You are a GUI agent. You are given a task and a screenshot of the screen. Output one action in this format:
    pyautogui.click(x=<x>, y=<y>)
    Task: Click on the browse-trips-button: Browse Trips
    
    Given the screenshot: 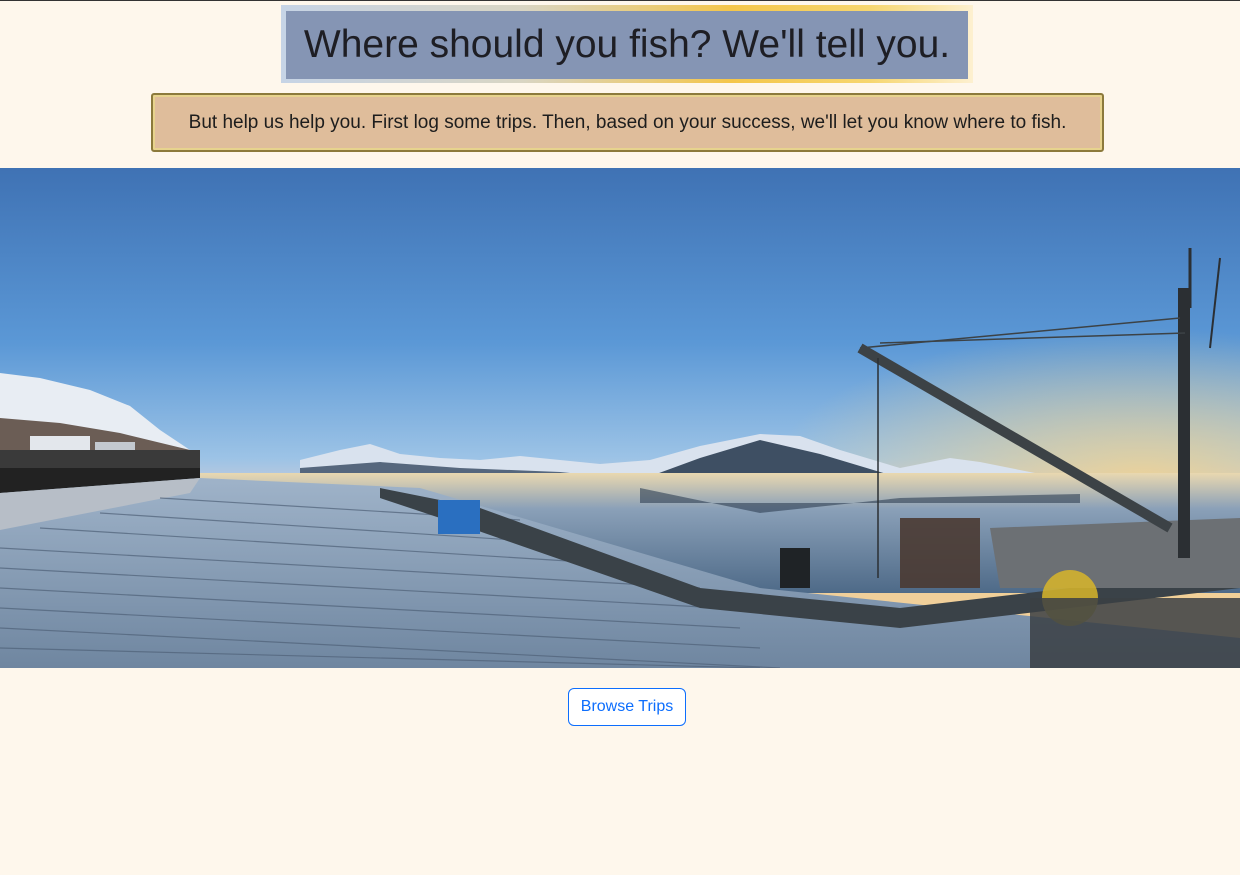 What is the action you would take?
    pyautogui.click(x=627, y=707)
    